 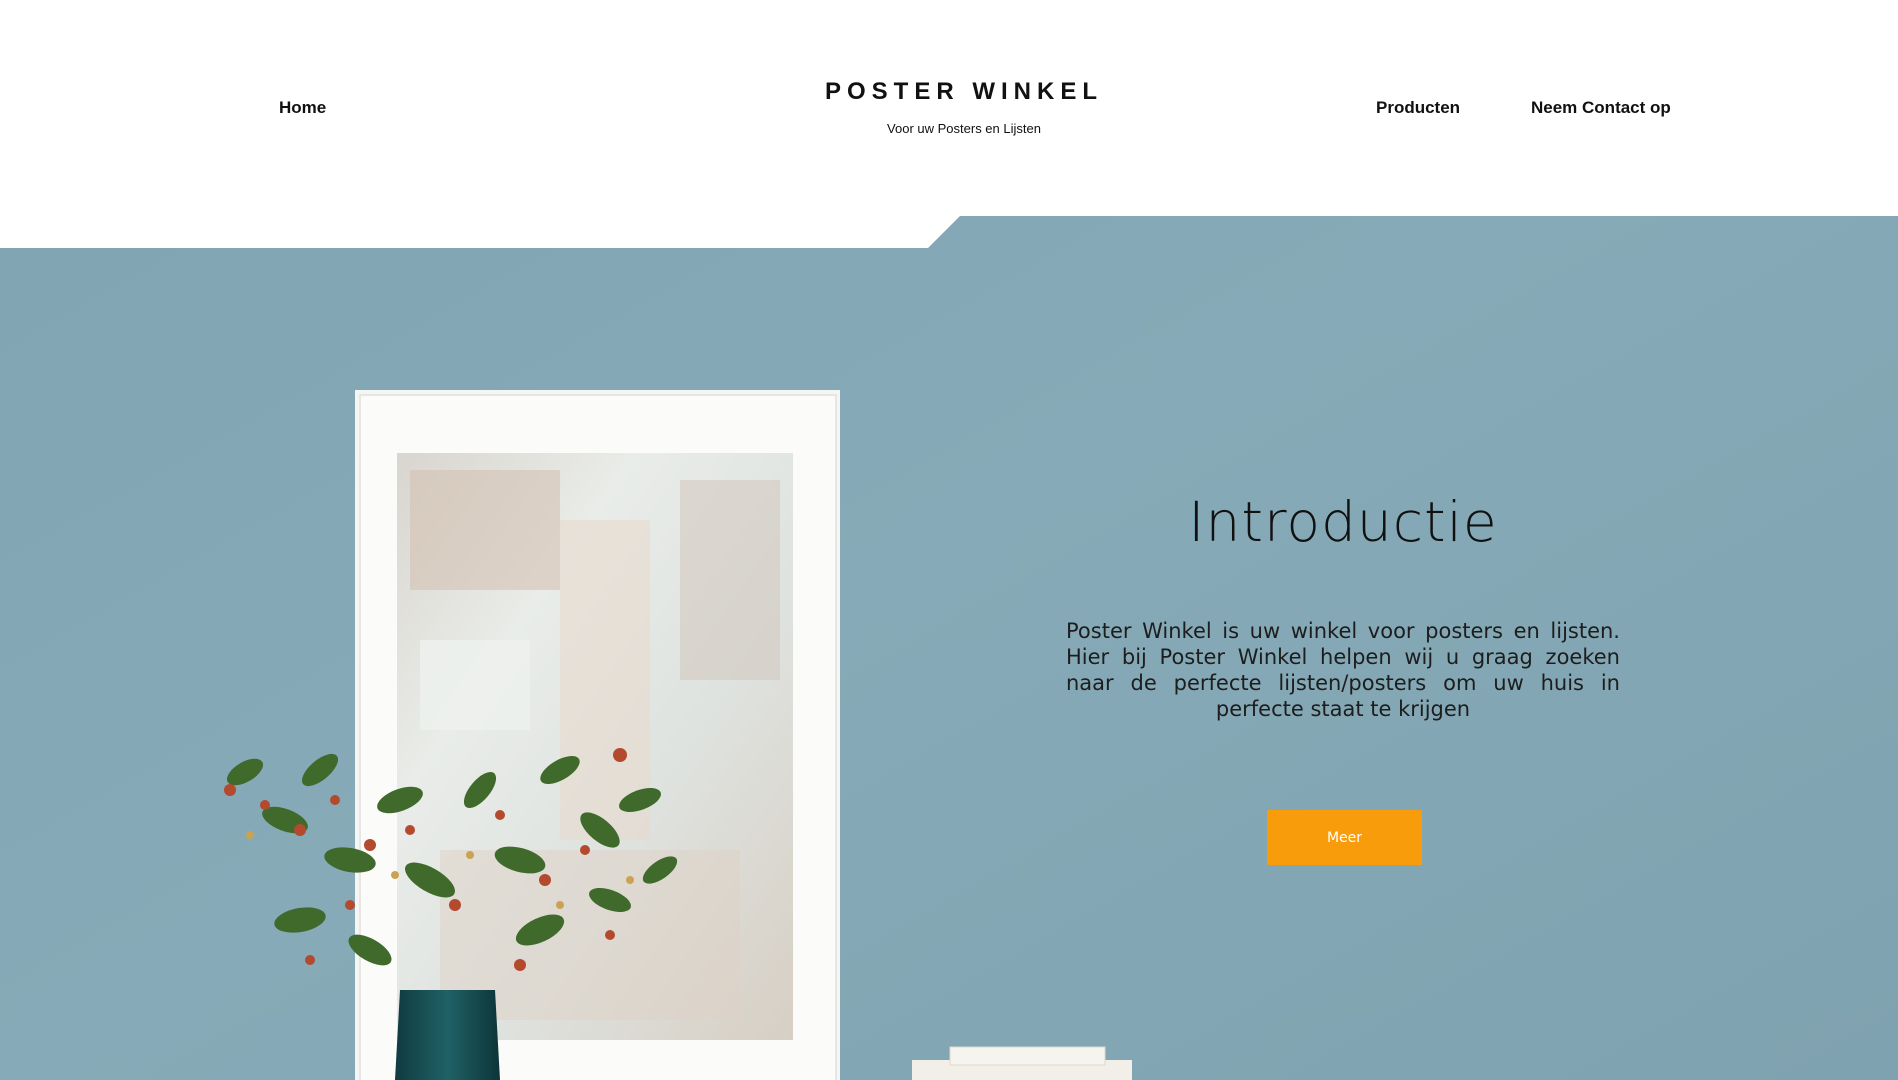 What do you see at coordinates (1344, 837) in the screenshot?
I see `meer-button: Meer` at bounding box center [1344, 837].